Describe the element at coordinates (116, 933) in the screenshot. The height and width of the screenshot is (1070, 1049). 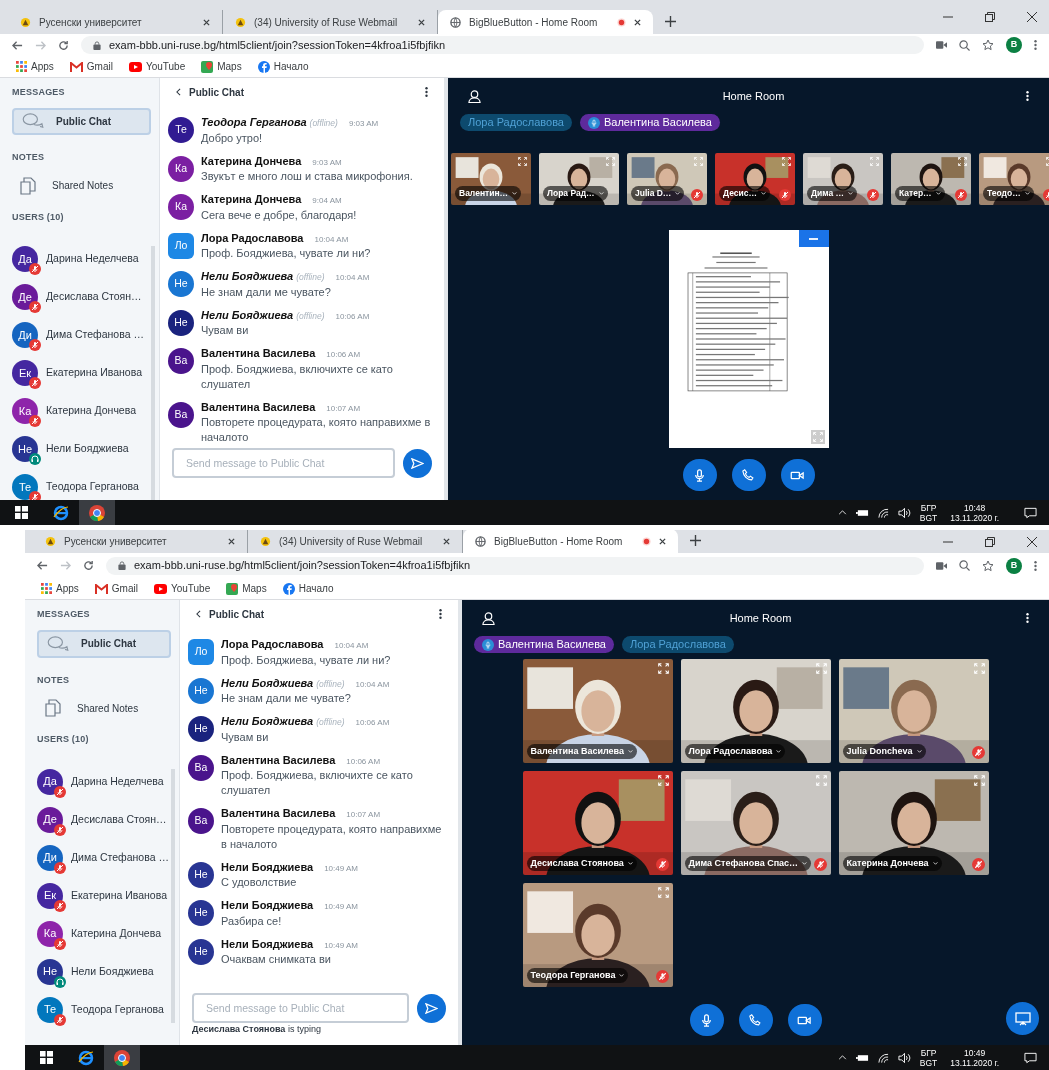
I see `user-name: Катерина Дончева` at that location.